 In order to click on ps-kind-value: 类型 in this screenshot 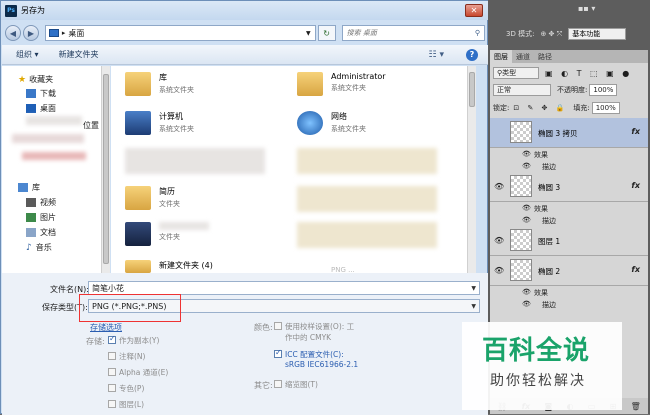, I will do `click(509, 73)`.